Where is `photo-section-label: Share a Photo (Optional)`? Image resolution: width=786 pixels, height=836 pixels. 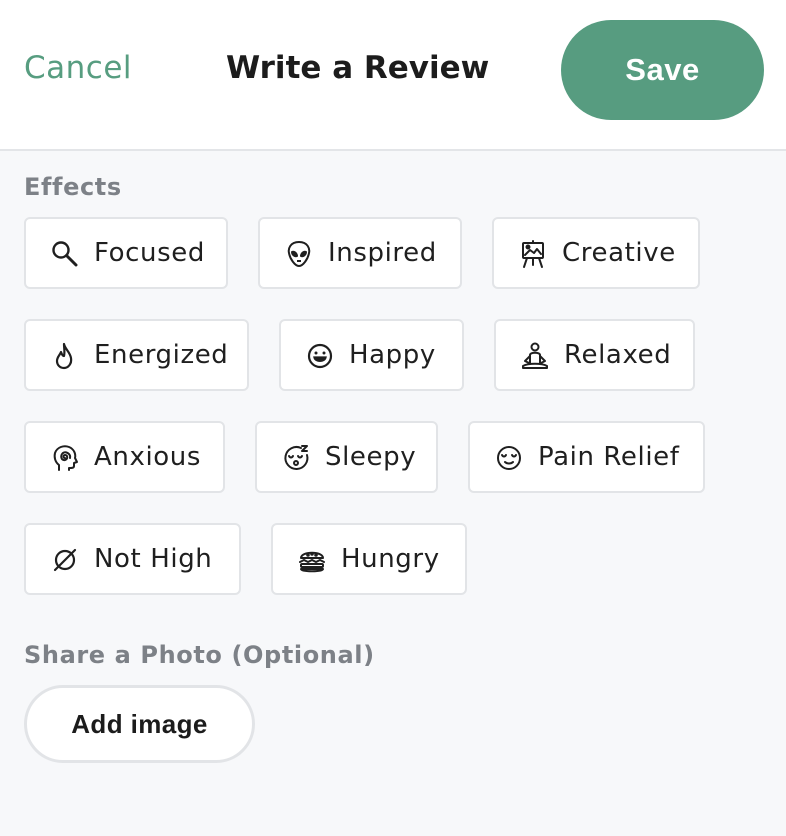
photo-section-label: Share a Photo (Optional) is located at coordinates (199, 655).